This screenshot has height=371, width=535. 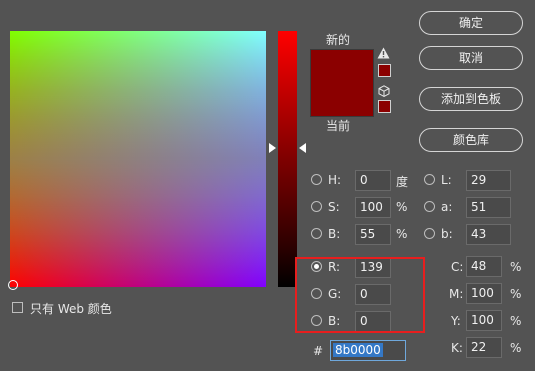 I want to click on out-of-gamut-swatch, so click(x=384, y=70).